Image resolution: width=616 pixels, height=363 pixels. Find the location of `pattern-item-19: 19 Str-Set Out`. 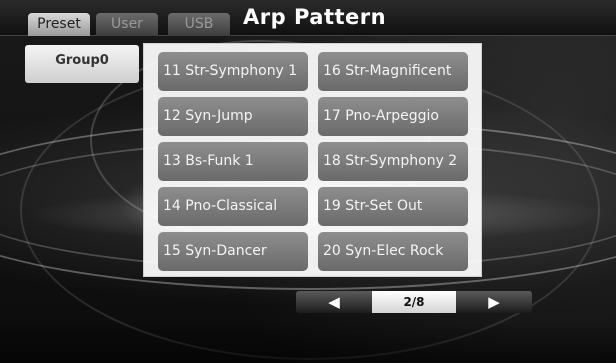

pattern-item-19: 19 Str-Set Out is located at coordinates (393, 206).